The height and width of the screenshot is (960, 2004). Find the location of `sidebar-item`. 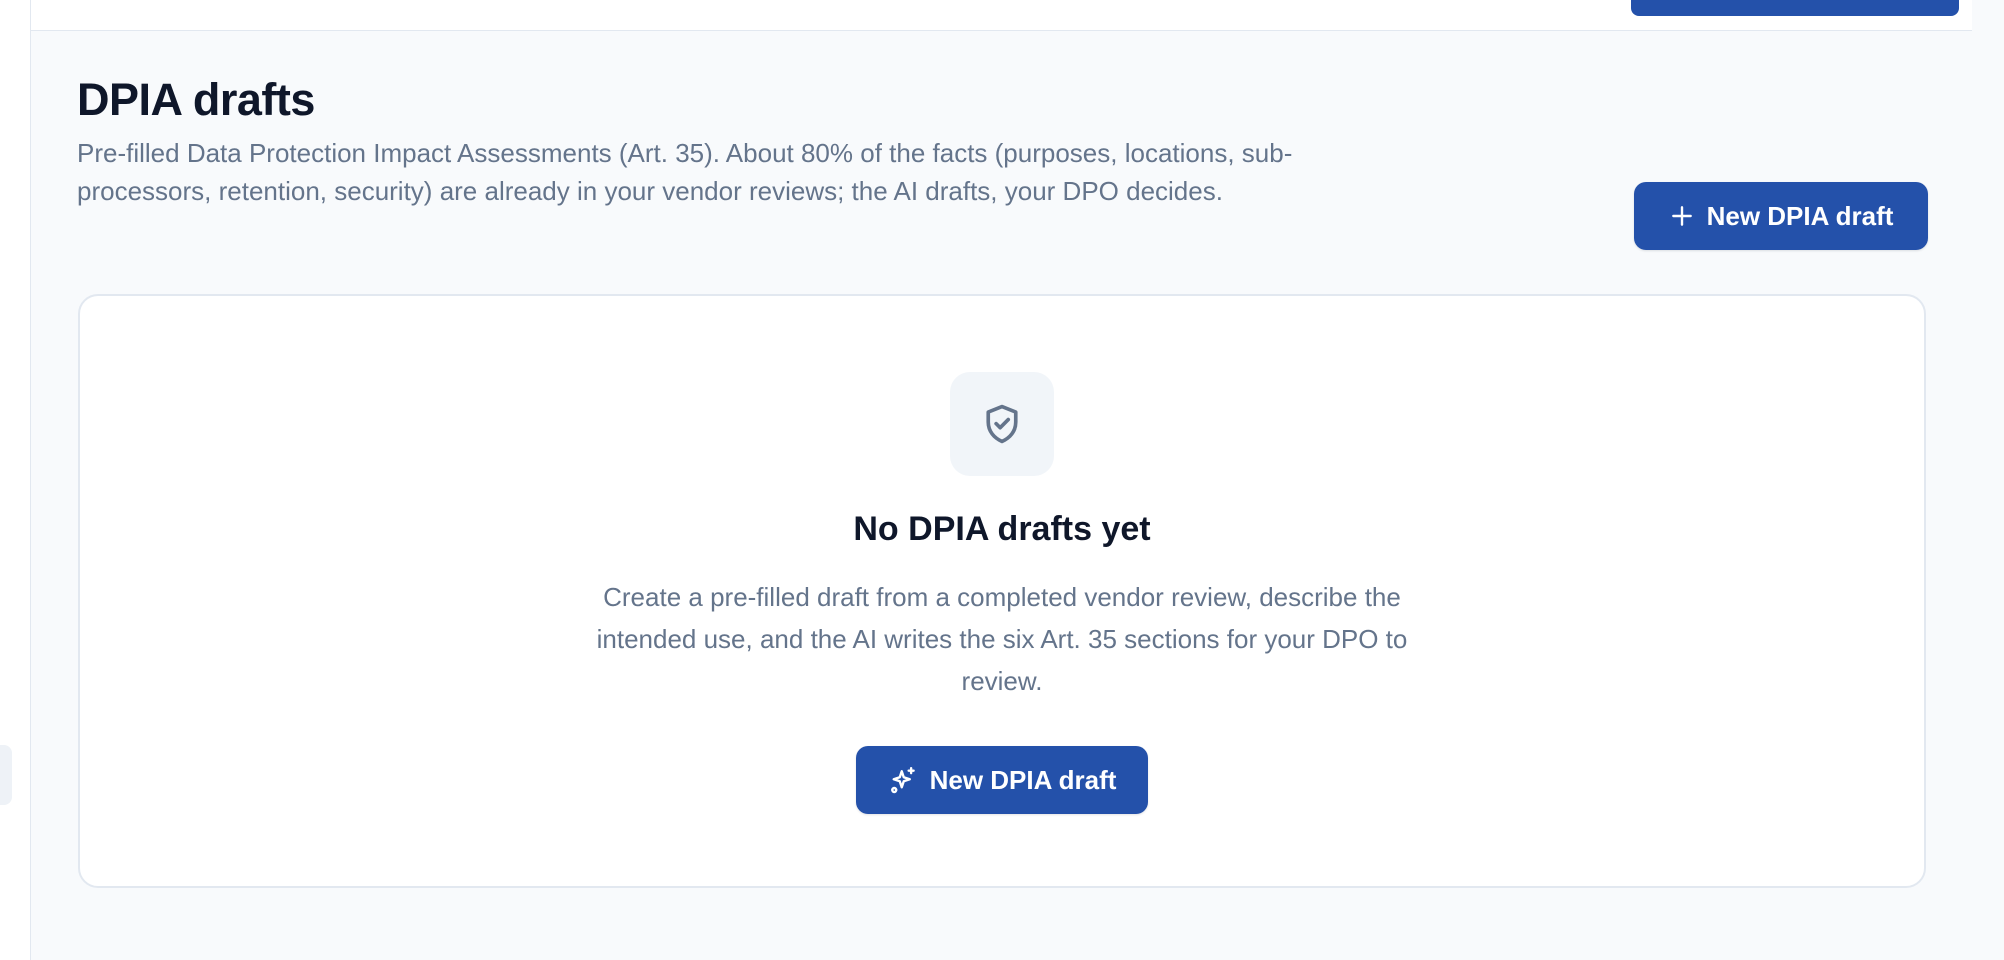

sidebar-item is located at coordinates (6, 775).